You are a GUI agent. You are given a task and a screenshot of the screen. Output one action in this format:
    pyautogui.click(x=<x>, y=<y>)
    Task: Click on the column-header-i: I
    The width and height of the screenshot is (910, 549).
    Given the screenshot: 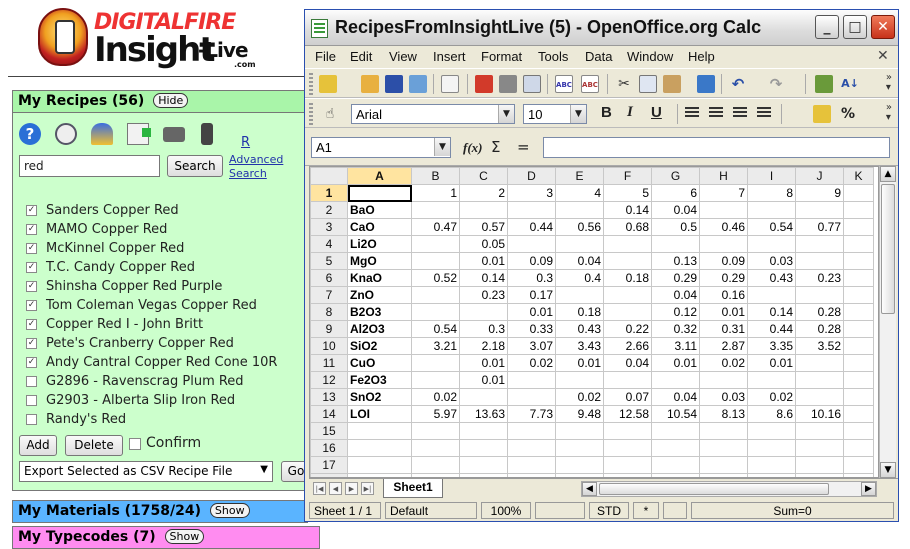 What is the action you would take?
    pyautogui.click(x=771, y=176)
    